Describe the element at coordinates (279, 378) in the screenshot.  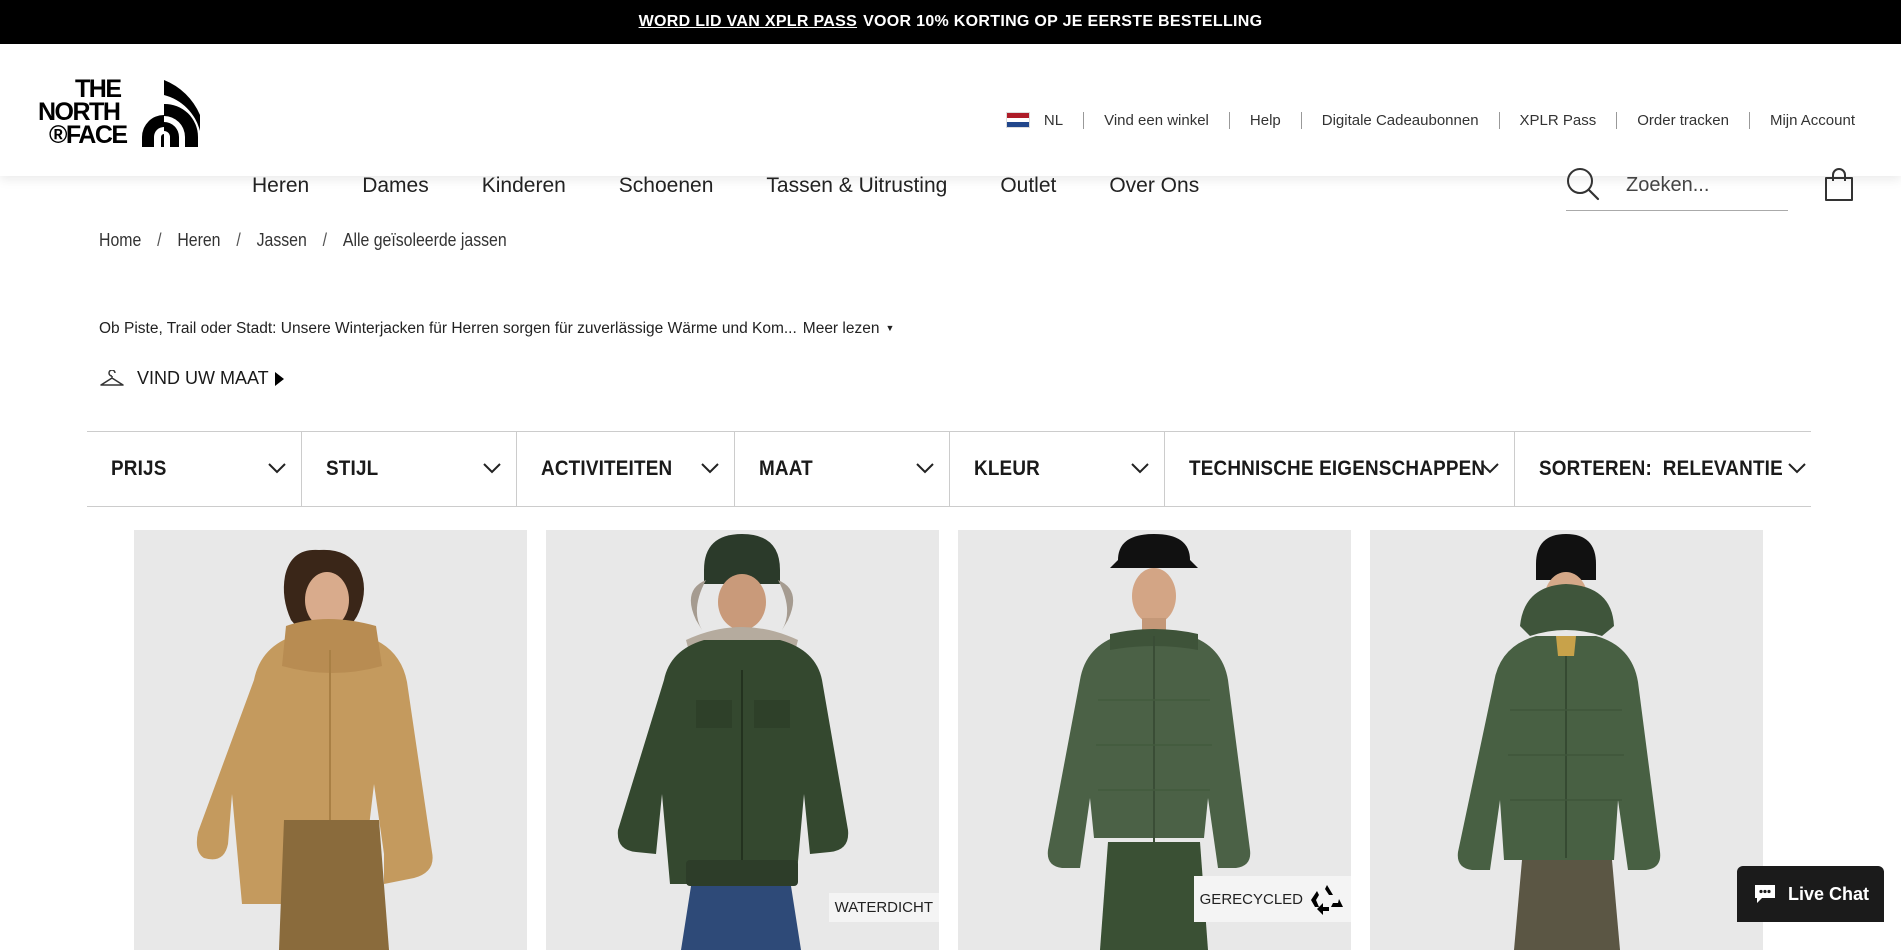
I see `caret-right-icon` at that location.